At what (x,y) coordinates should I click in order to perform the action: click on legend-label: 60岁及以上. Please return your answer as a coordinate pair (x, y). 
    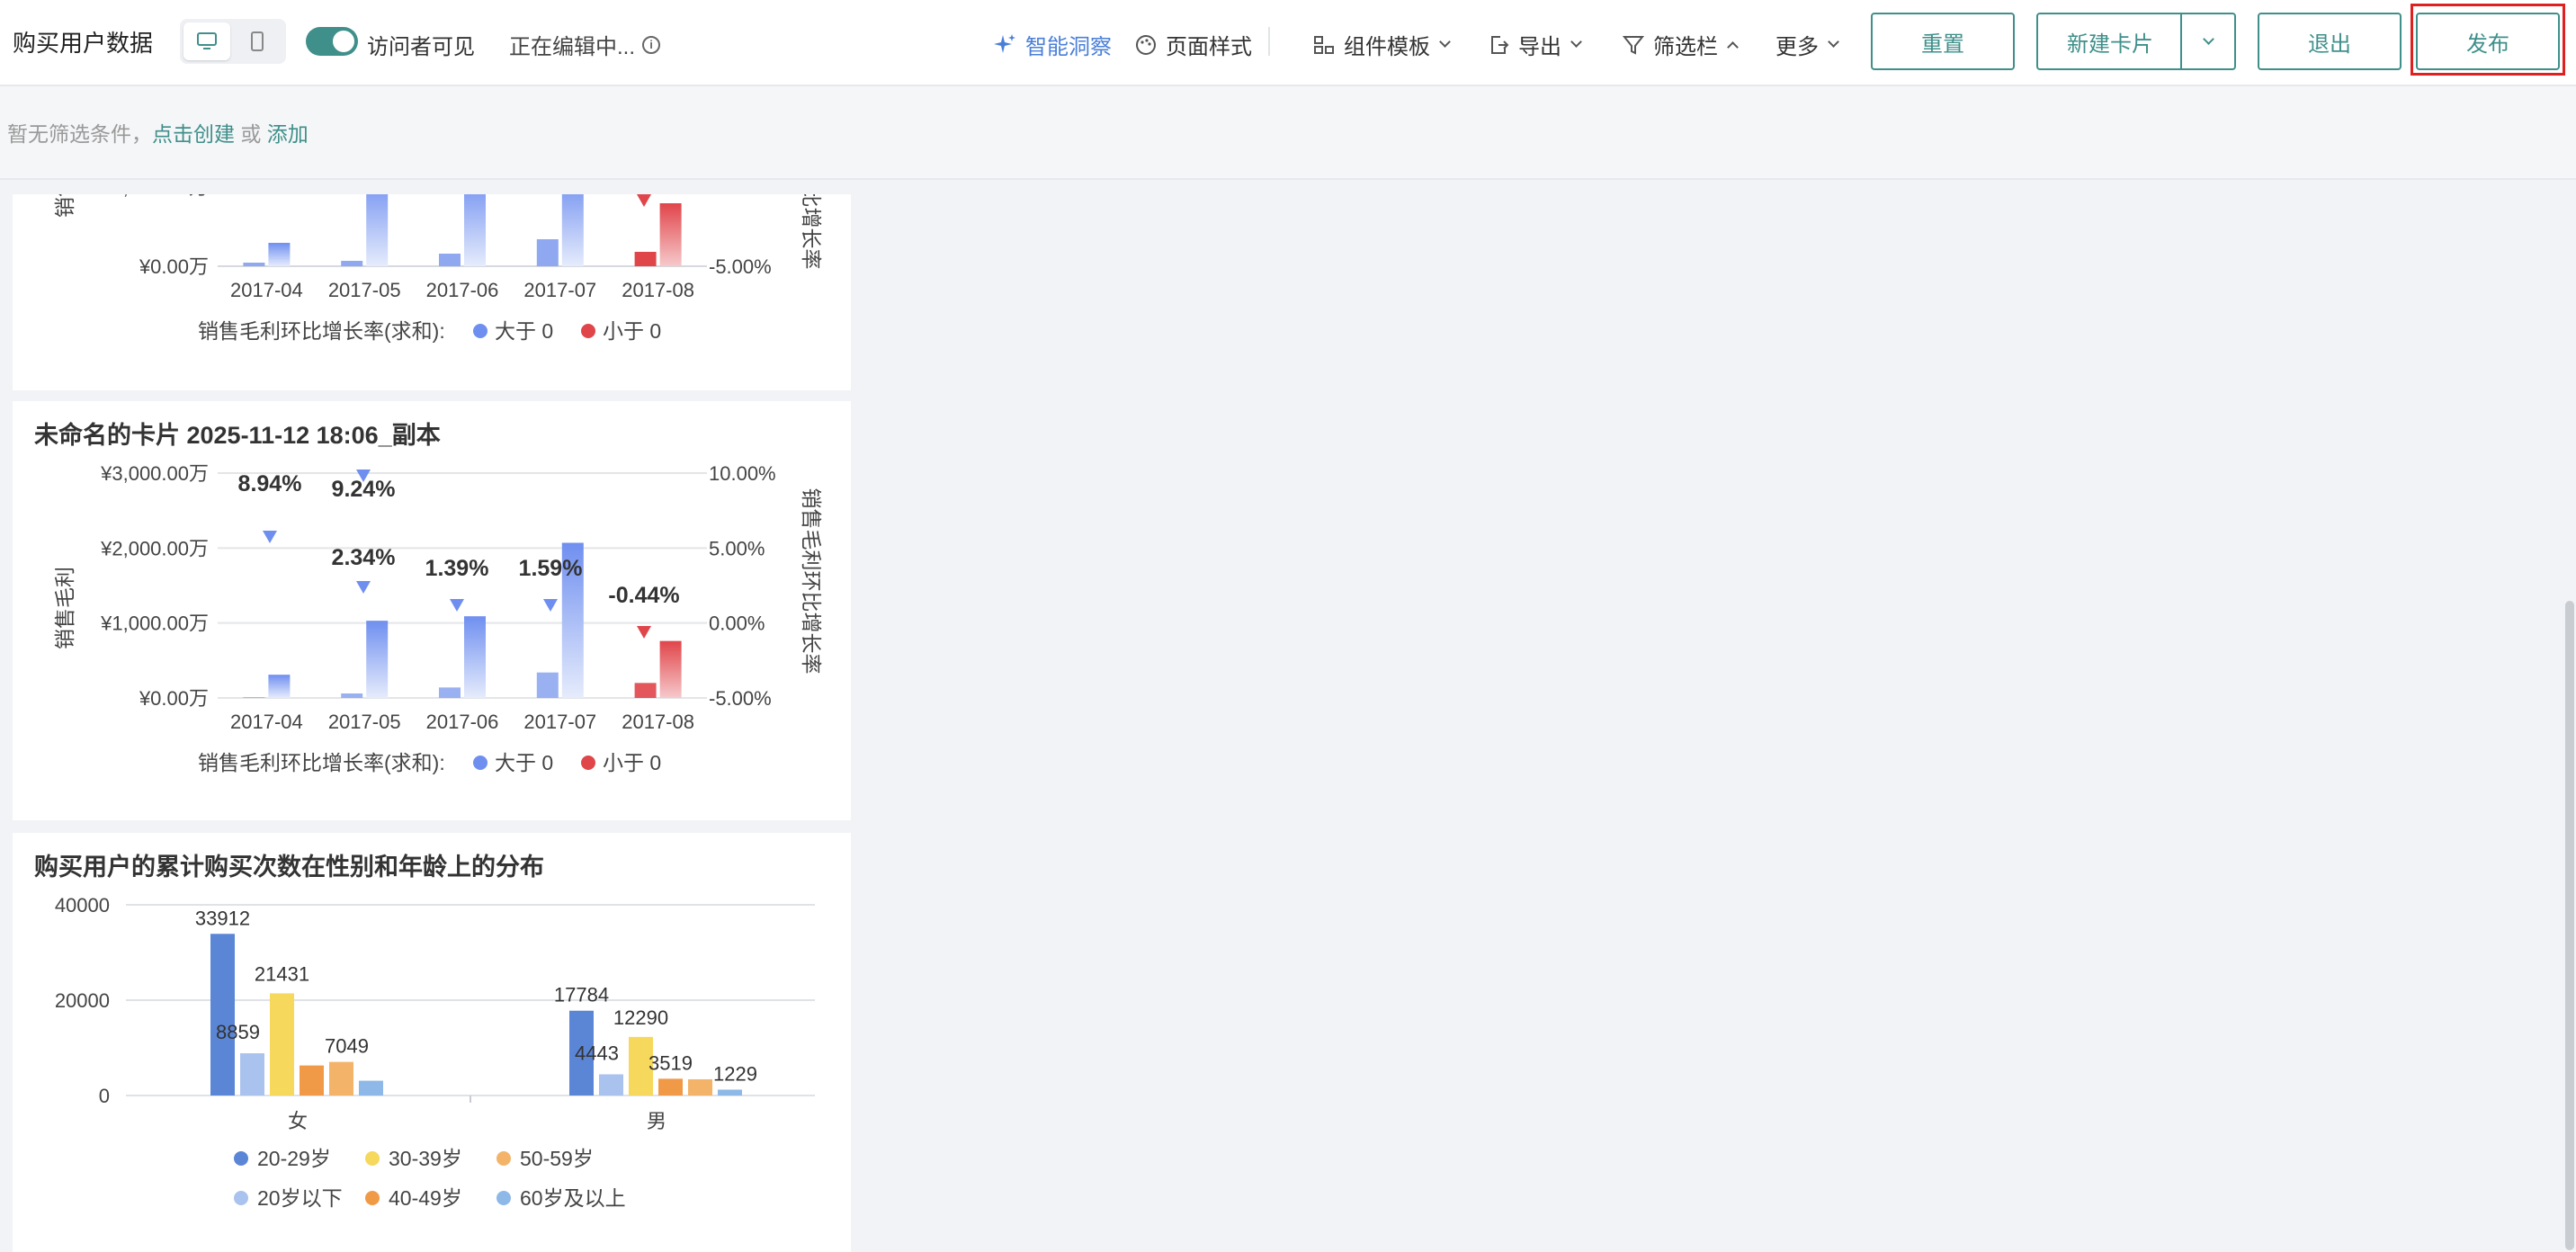
    Looking at the image, I should click on (573, 1198).